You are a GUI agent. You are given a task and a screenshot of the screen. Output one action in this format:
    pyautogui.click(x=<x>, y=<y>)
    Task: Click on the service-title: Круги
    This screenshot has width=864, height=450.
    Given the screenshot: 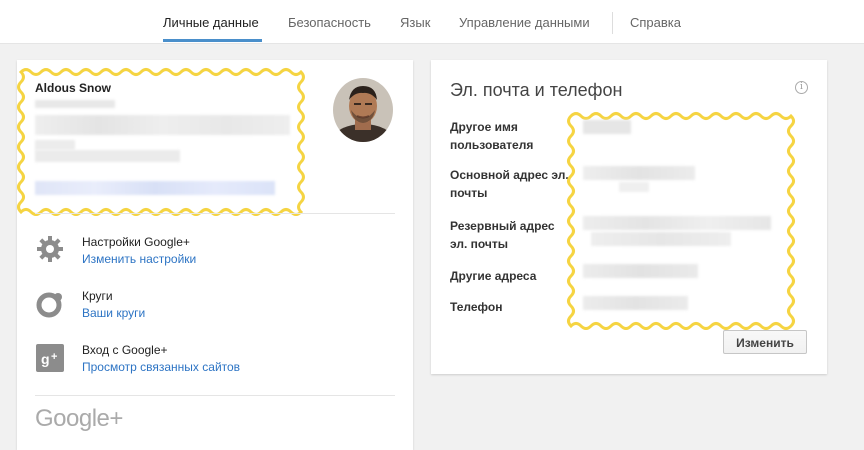 What is the action you would take?
    pyautogui.click(x=97, y=296)
    